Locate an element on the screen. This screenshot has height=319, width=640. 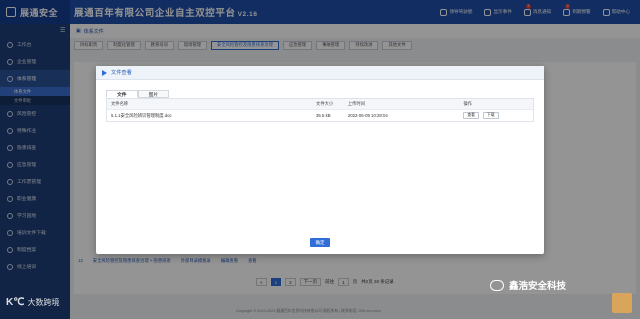
watermark-left: K℃ 大数跨境 is located at coordinates (32, 302).